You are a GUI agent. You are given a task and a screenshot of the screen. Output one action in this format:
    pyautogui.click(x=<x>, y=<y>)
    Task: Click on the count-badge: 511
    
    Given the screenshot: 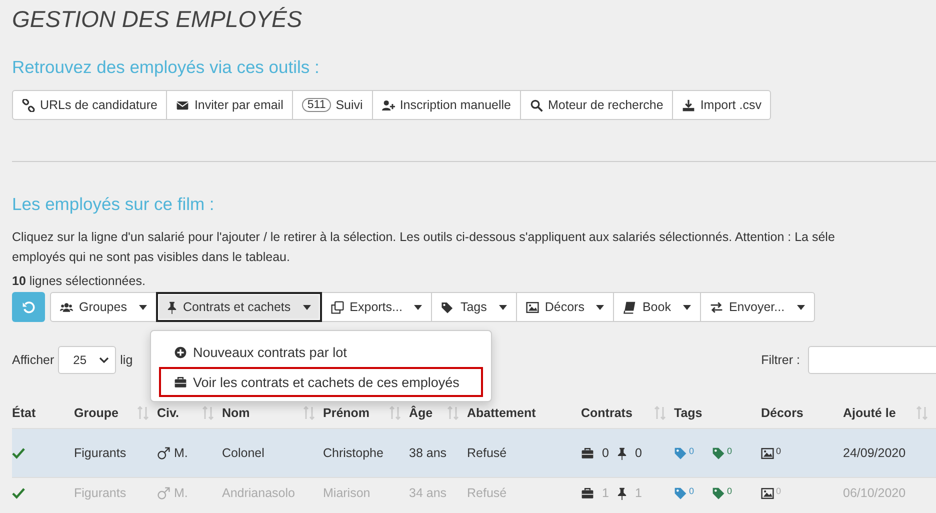 What is the action you would take?
    pyautogui.click(x=316, y=105)
    